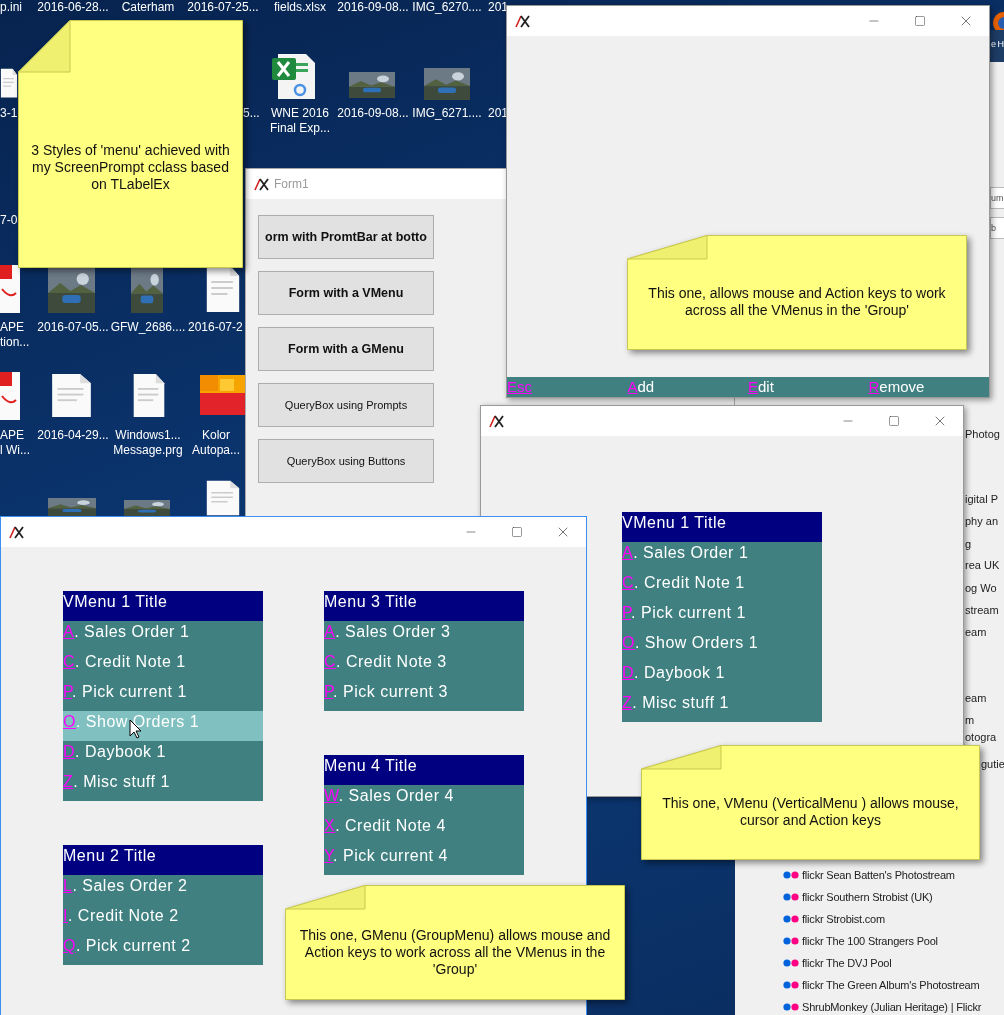  I want to click on form-button: Form with a VMenu, so click(346, 293).